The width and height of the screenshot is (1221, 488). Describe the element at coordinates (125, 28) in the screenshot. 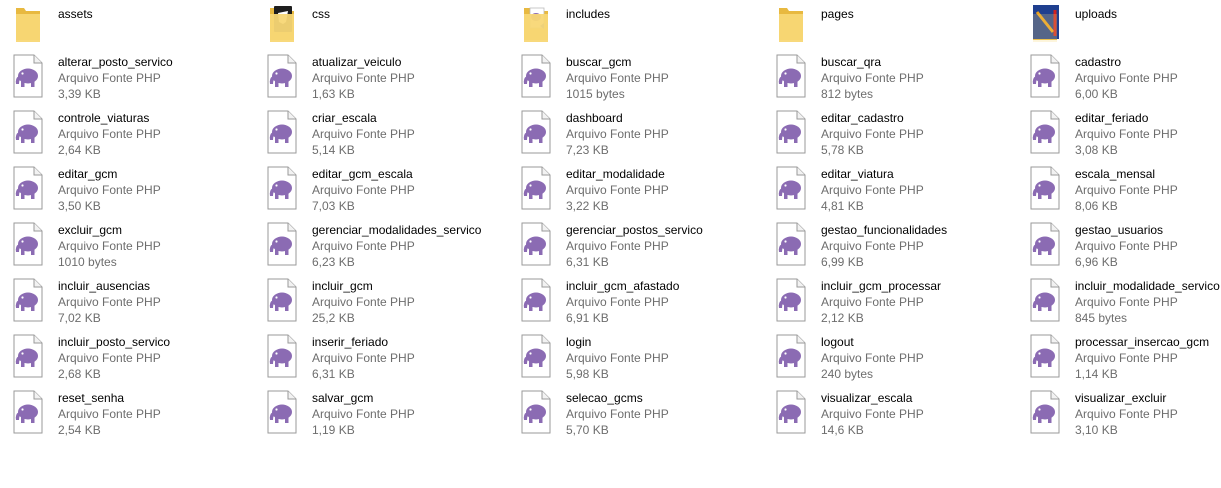

I see `folder-item: assets` at that location.